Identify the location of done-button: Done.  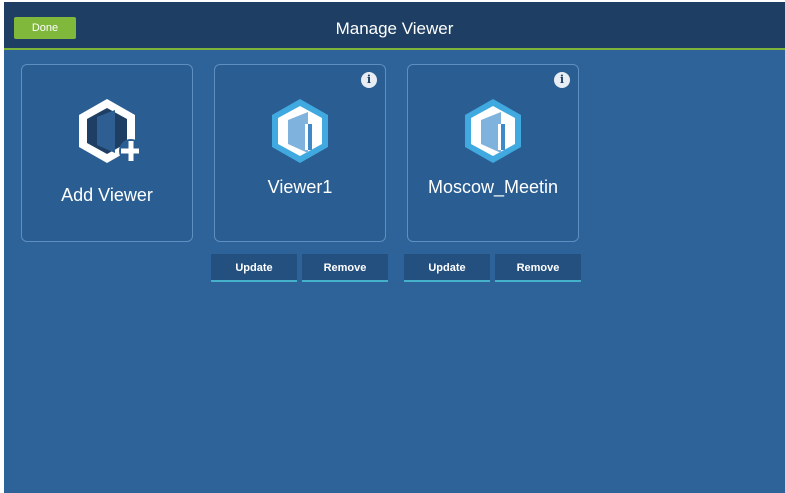
(45, 28).